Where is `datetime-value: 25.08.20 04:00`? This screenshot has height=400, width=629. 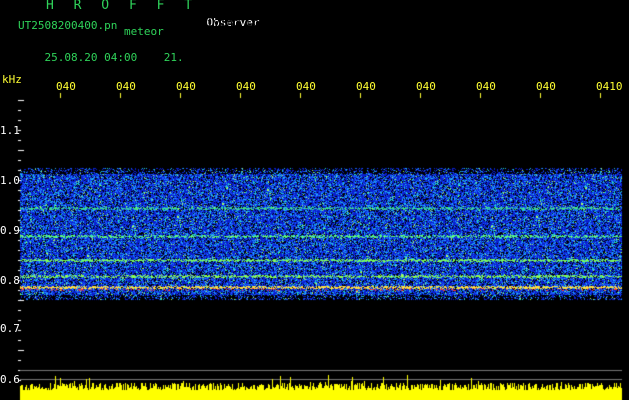
datetime-value: 25.08.20 04:00 is located at coordinates (91, 57).